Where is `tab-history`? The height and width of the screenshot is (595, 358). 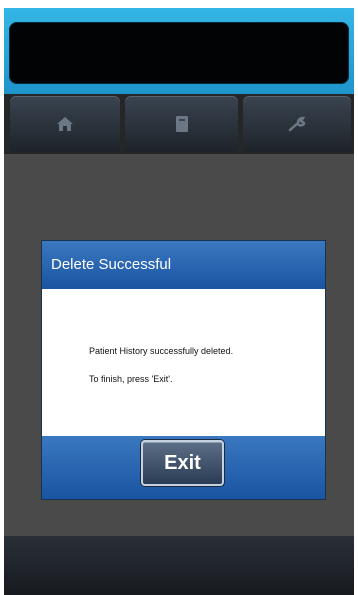
tab-history is located at coordinates (181, 124).